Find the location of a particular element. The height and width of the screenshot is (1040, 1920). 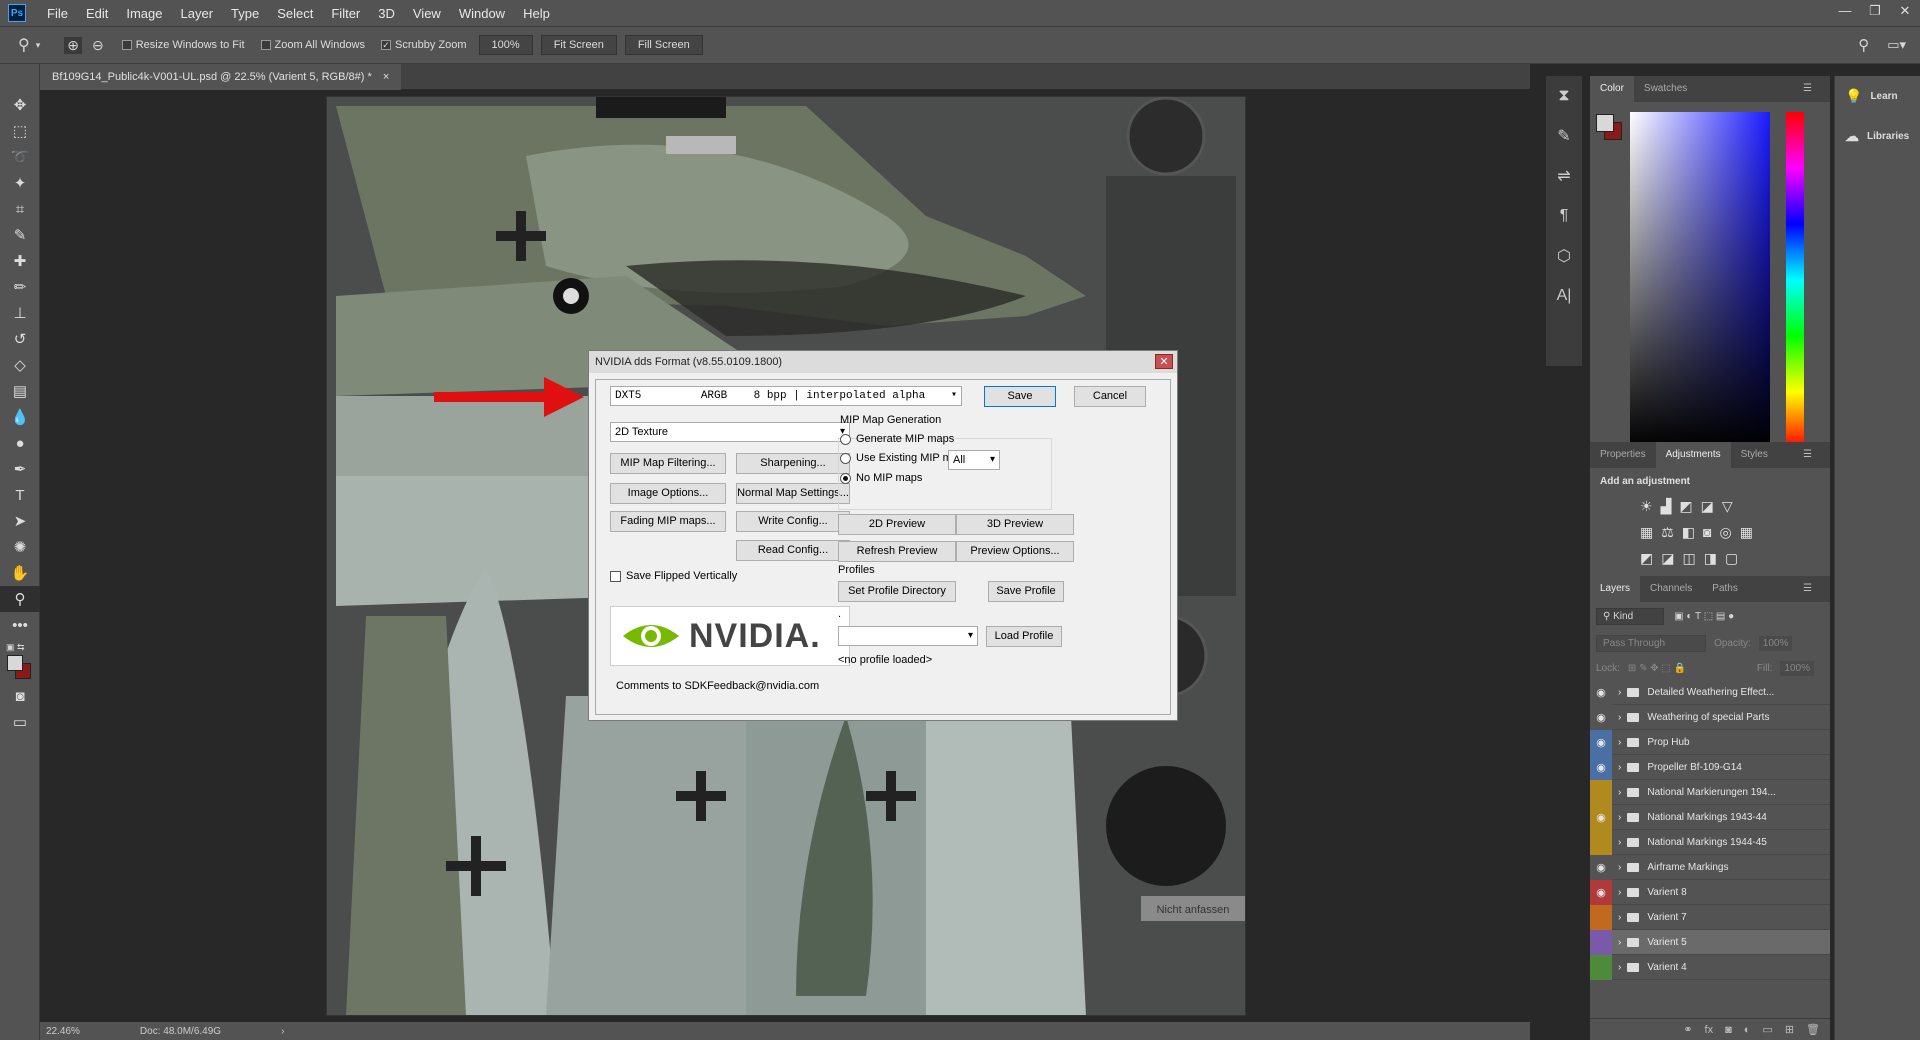

workspace-icon: ▭▾ is located at coordinates (1896, 45).